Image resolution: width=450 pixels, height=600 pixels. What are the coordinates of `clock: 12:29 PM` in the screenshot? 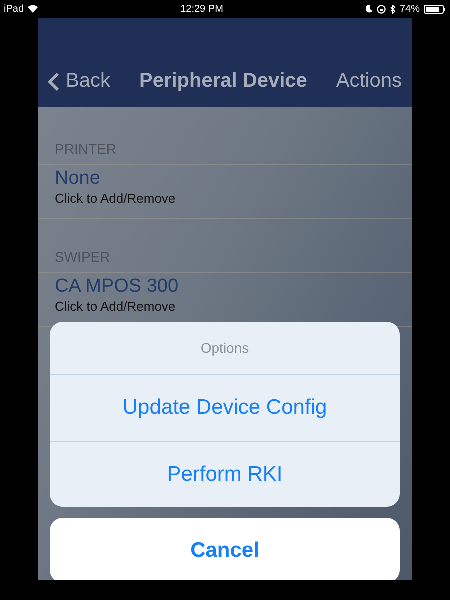 It's located at (202, 9).